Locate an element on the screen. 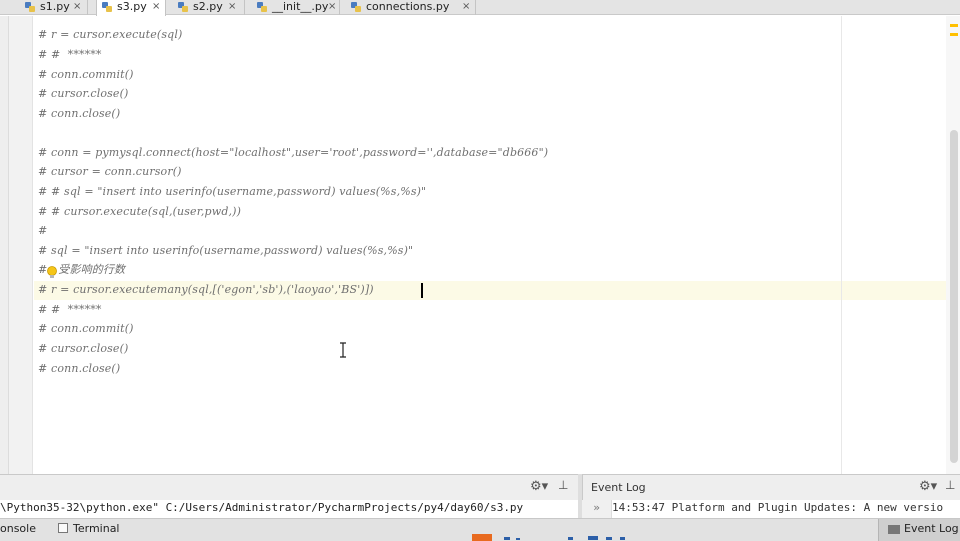 This screenshot has height=541, width=960. lightbulb-icon is located at coordinates (52, 272).